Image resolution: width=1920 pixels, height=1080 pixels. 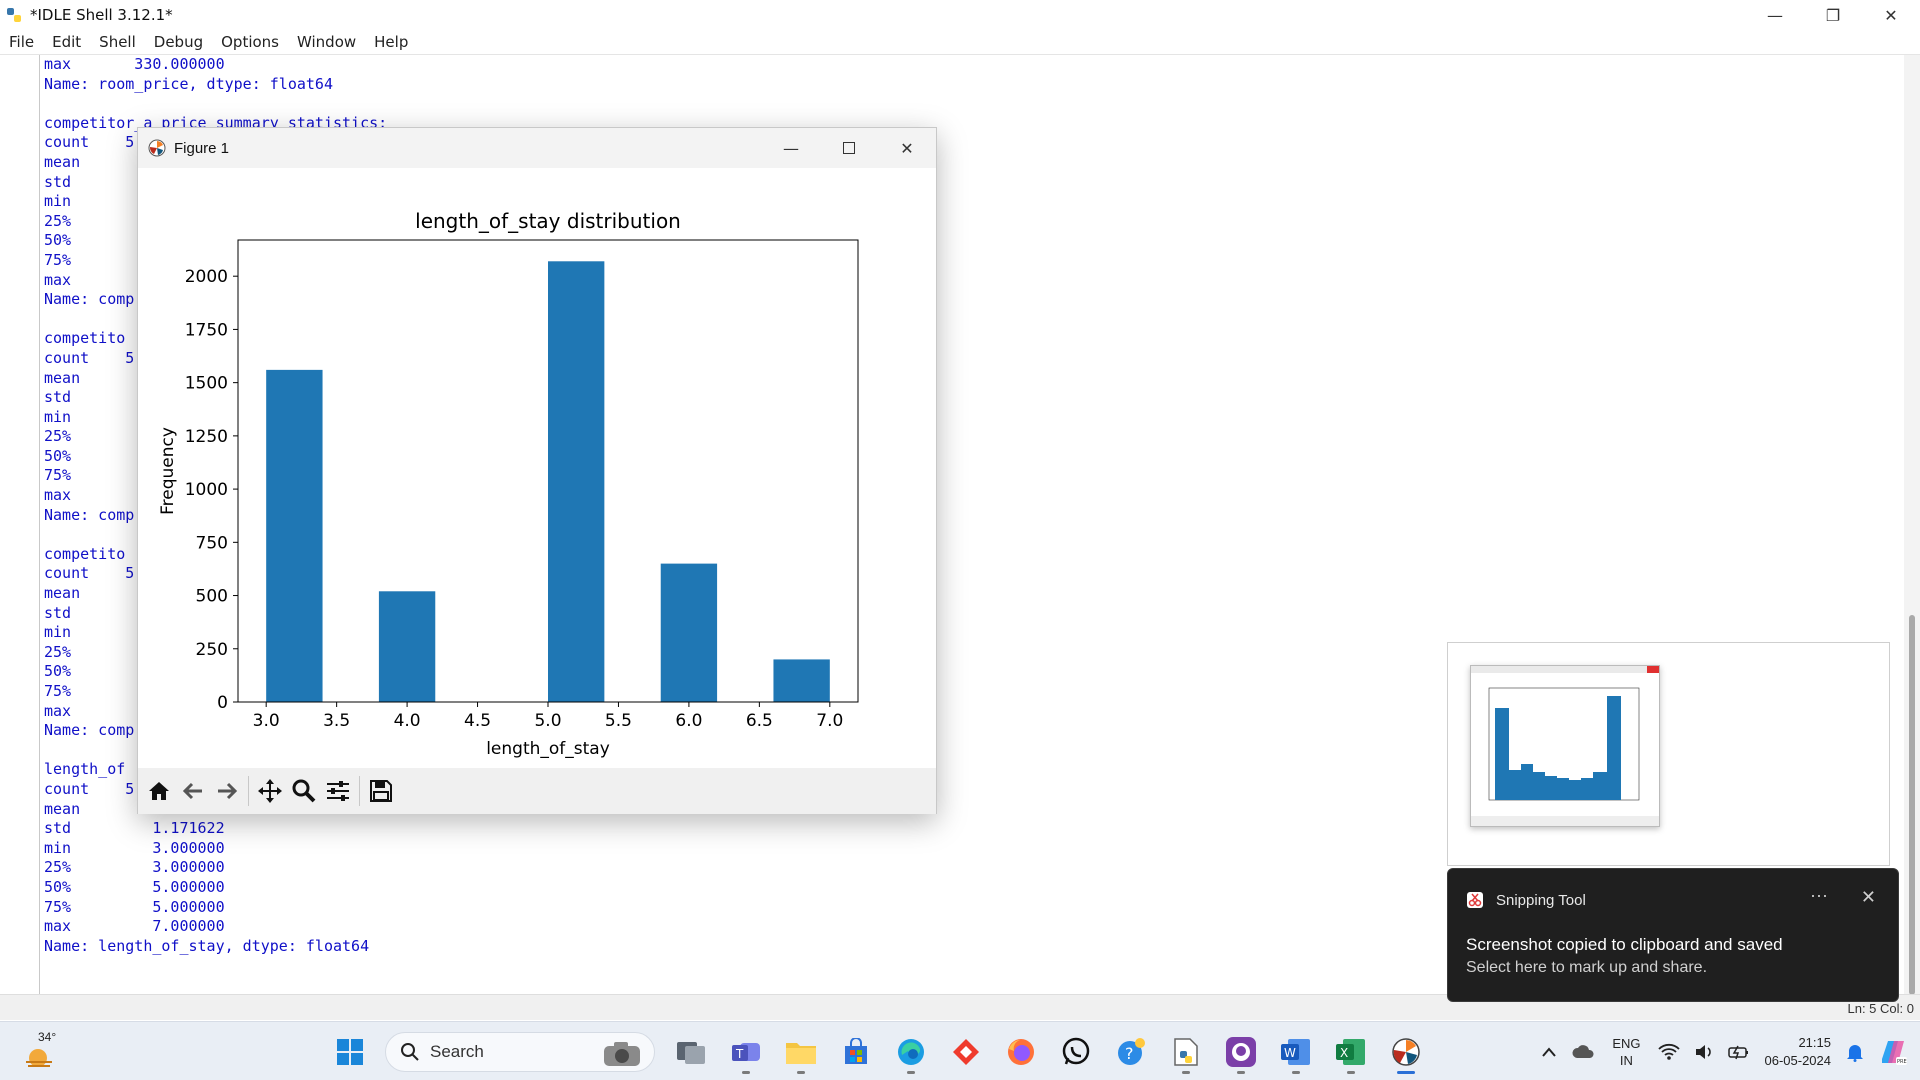 I want to click on menu-help: Help, so click(x=391, y=42).